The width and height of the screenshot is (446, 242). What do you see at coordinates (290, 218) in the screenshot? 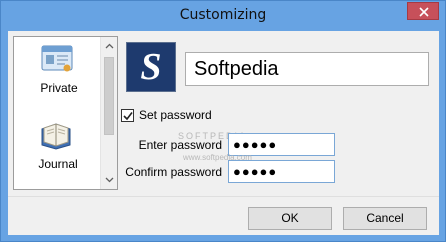
I see `ok-button: OK` at bounding box center [290, 218].